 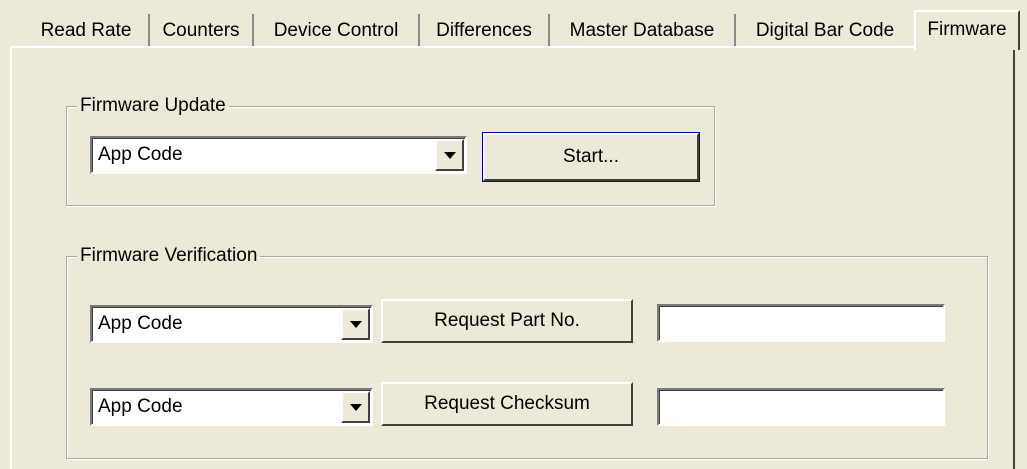 What do you see at coordinates (87, 31) in the screenshot?
I see `tab-read-rate: Read Rate` at bounding box center [87, 31].